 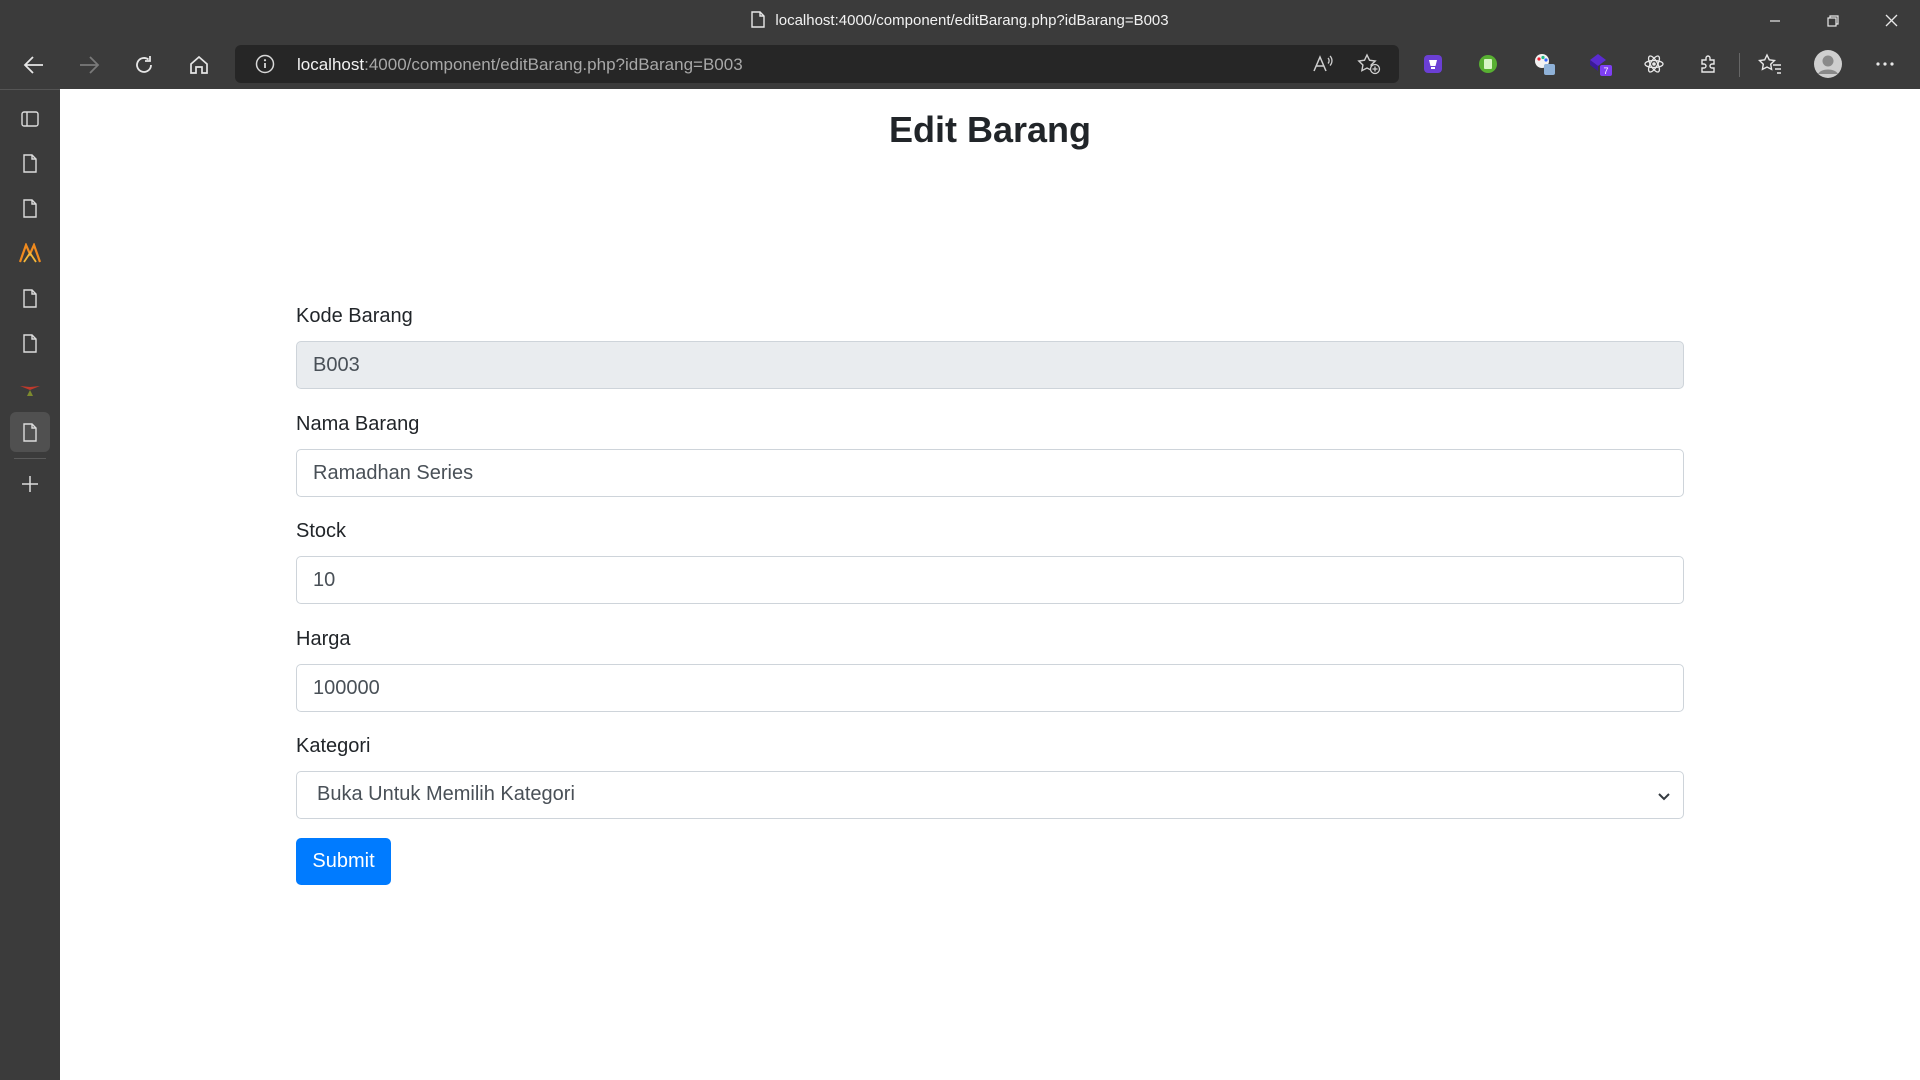 What do you see at coordinates (30, 298) in the screenshot?
I see `tab-page-3-icon` at bounding box center [30, 298].